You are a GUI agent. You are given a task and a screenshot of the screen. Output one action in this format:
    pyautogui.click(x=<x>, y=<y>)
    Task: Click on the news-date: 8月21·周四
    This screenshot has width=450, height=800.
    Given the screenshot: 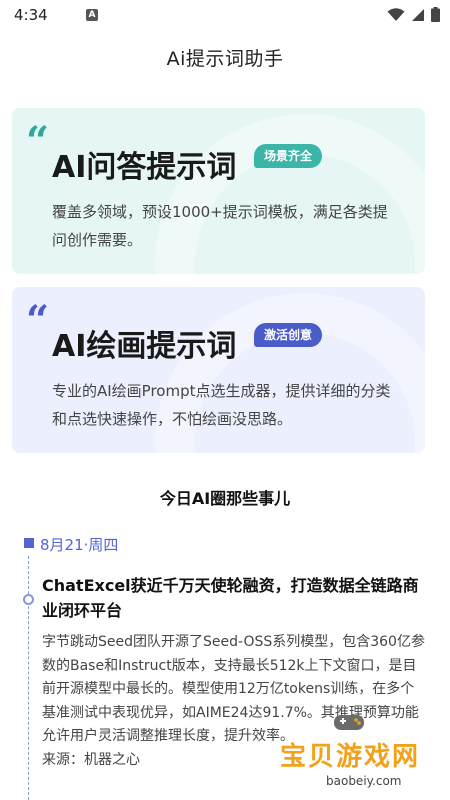 What is the action you would take?
    pyautogui.click(x=79, y=545)
    